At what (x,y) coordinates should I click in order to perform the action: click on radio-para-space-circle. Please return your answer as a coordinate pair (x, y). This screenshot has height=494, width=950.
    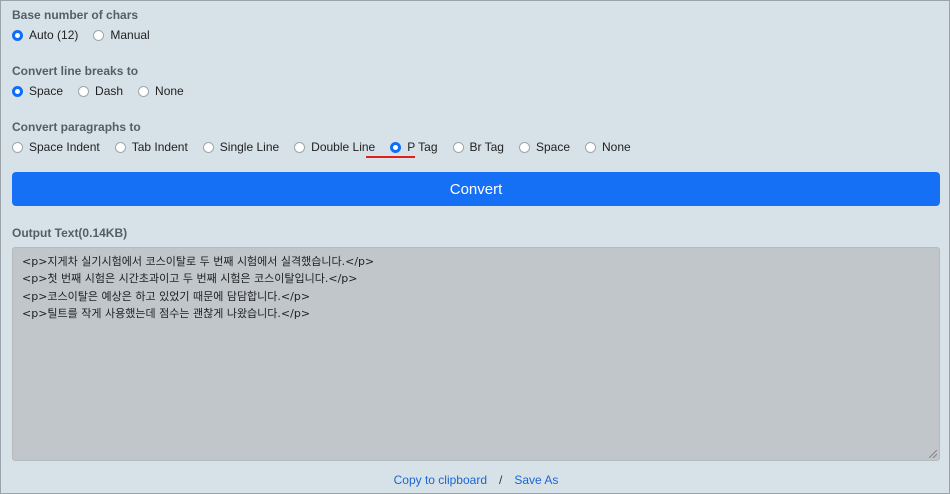
    Looking at the image, I should click on (524, 147).